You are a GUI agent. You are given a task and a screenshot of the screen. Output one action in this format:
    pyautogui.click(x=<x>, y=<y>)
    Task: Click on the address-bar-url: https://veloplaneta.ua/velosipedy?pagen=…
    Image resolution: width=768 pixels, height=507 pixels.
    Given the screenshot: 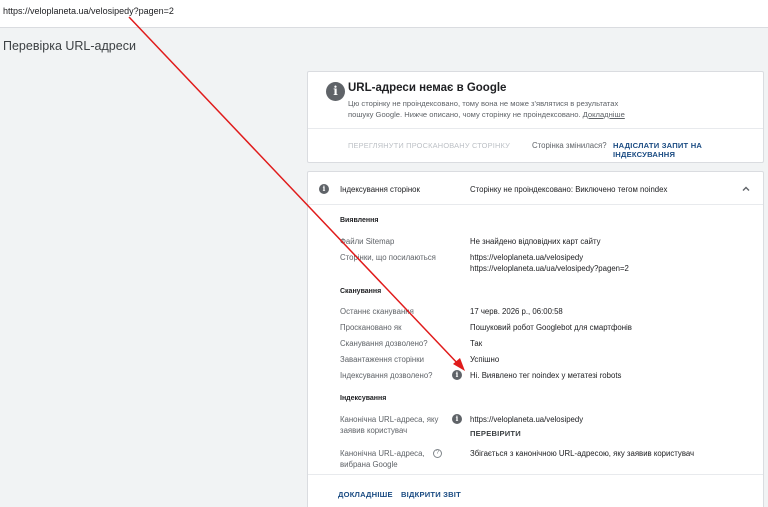 What is the action you would take?
    pyautogui.click(x=88, y=11)
    